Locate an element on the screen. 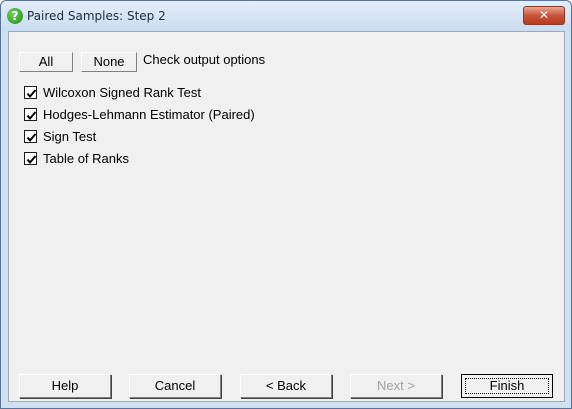 The image size is (572, 409). option-sign-test: Sign Test is located at coordinates (60, 136).